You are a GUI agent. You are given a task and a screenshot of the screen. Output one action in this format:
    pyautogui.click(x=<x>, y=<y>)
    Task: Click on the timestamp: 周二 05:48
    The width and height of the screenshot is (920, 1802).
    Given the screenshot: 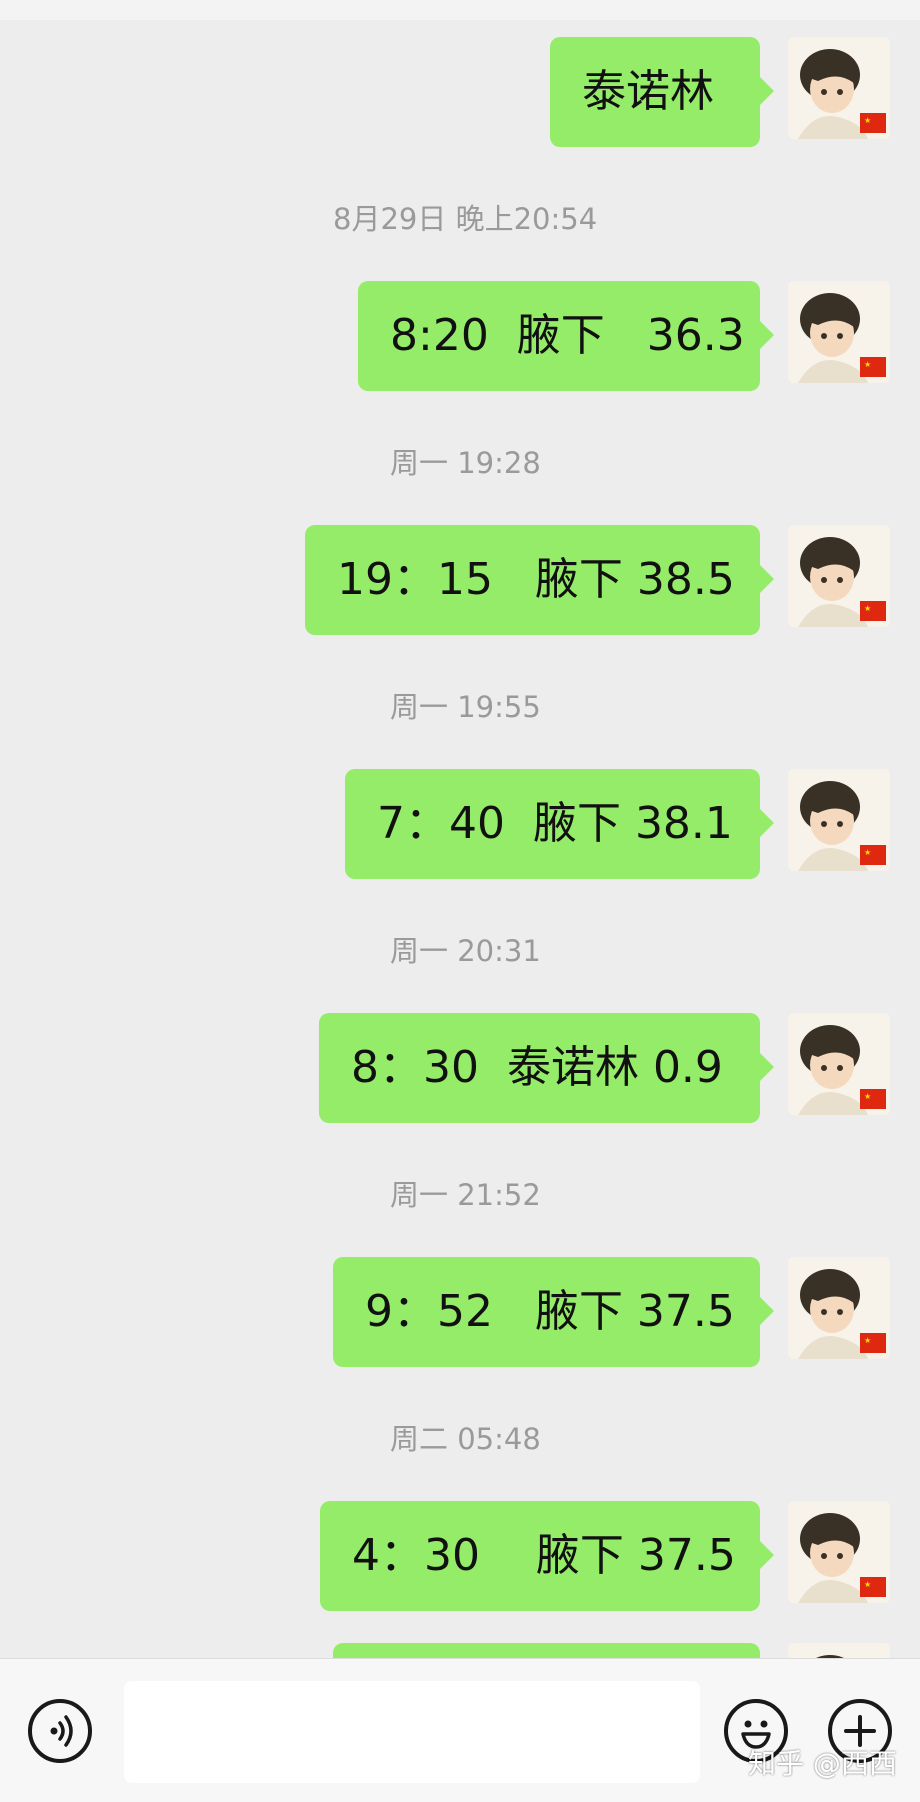 What is the action you would take?
    pyautogui.click(x=465, y=1439)
    